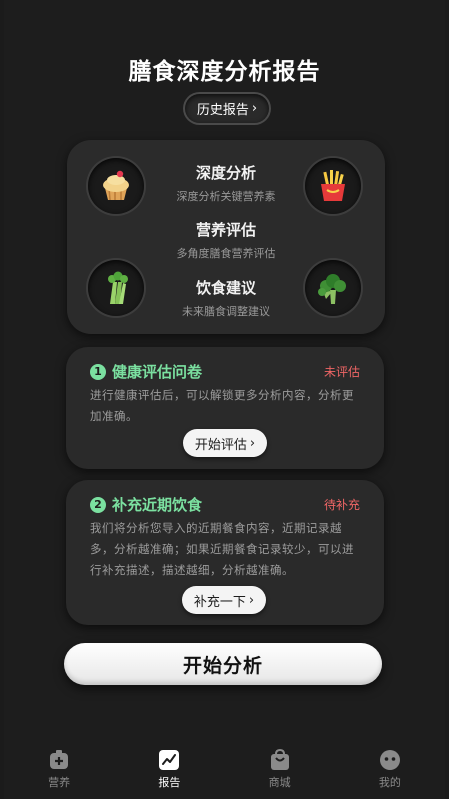  I want to click on feature-diet-advice: 饮食建议 未来膳食调整建议, so click(226, 298).